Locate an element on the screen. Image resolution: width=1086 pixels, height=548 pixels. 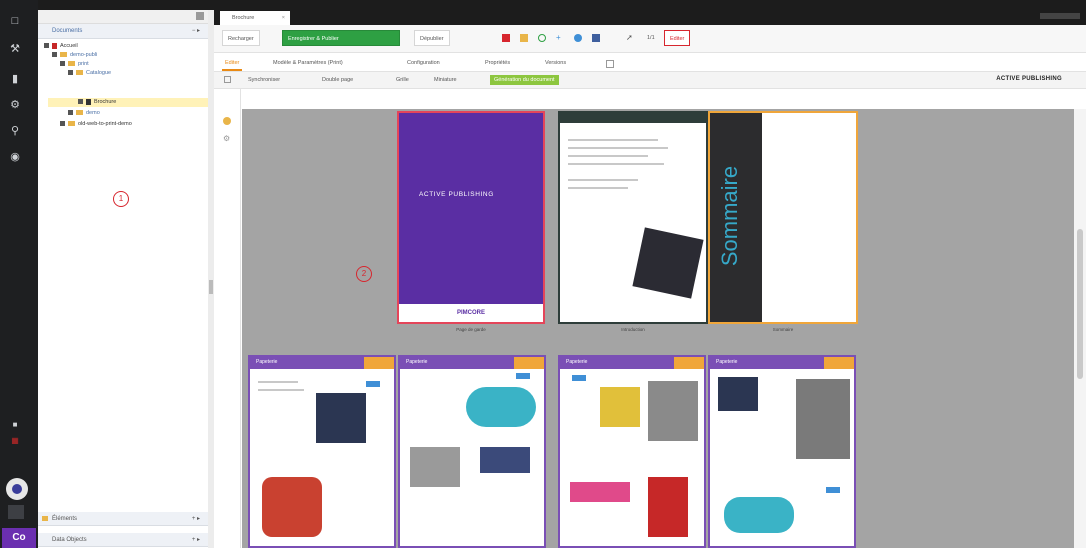
tree-node-accueil: Accueil is located at coordinates (61, 46).